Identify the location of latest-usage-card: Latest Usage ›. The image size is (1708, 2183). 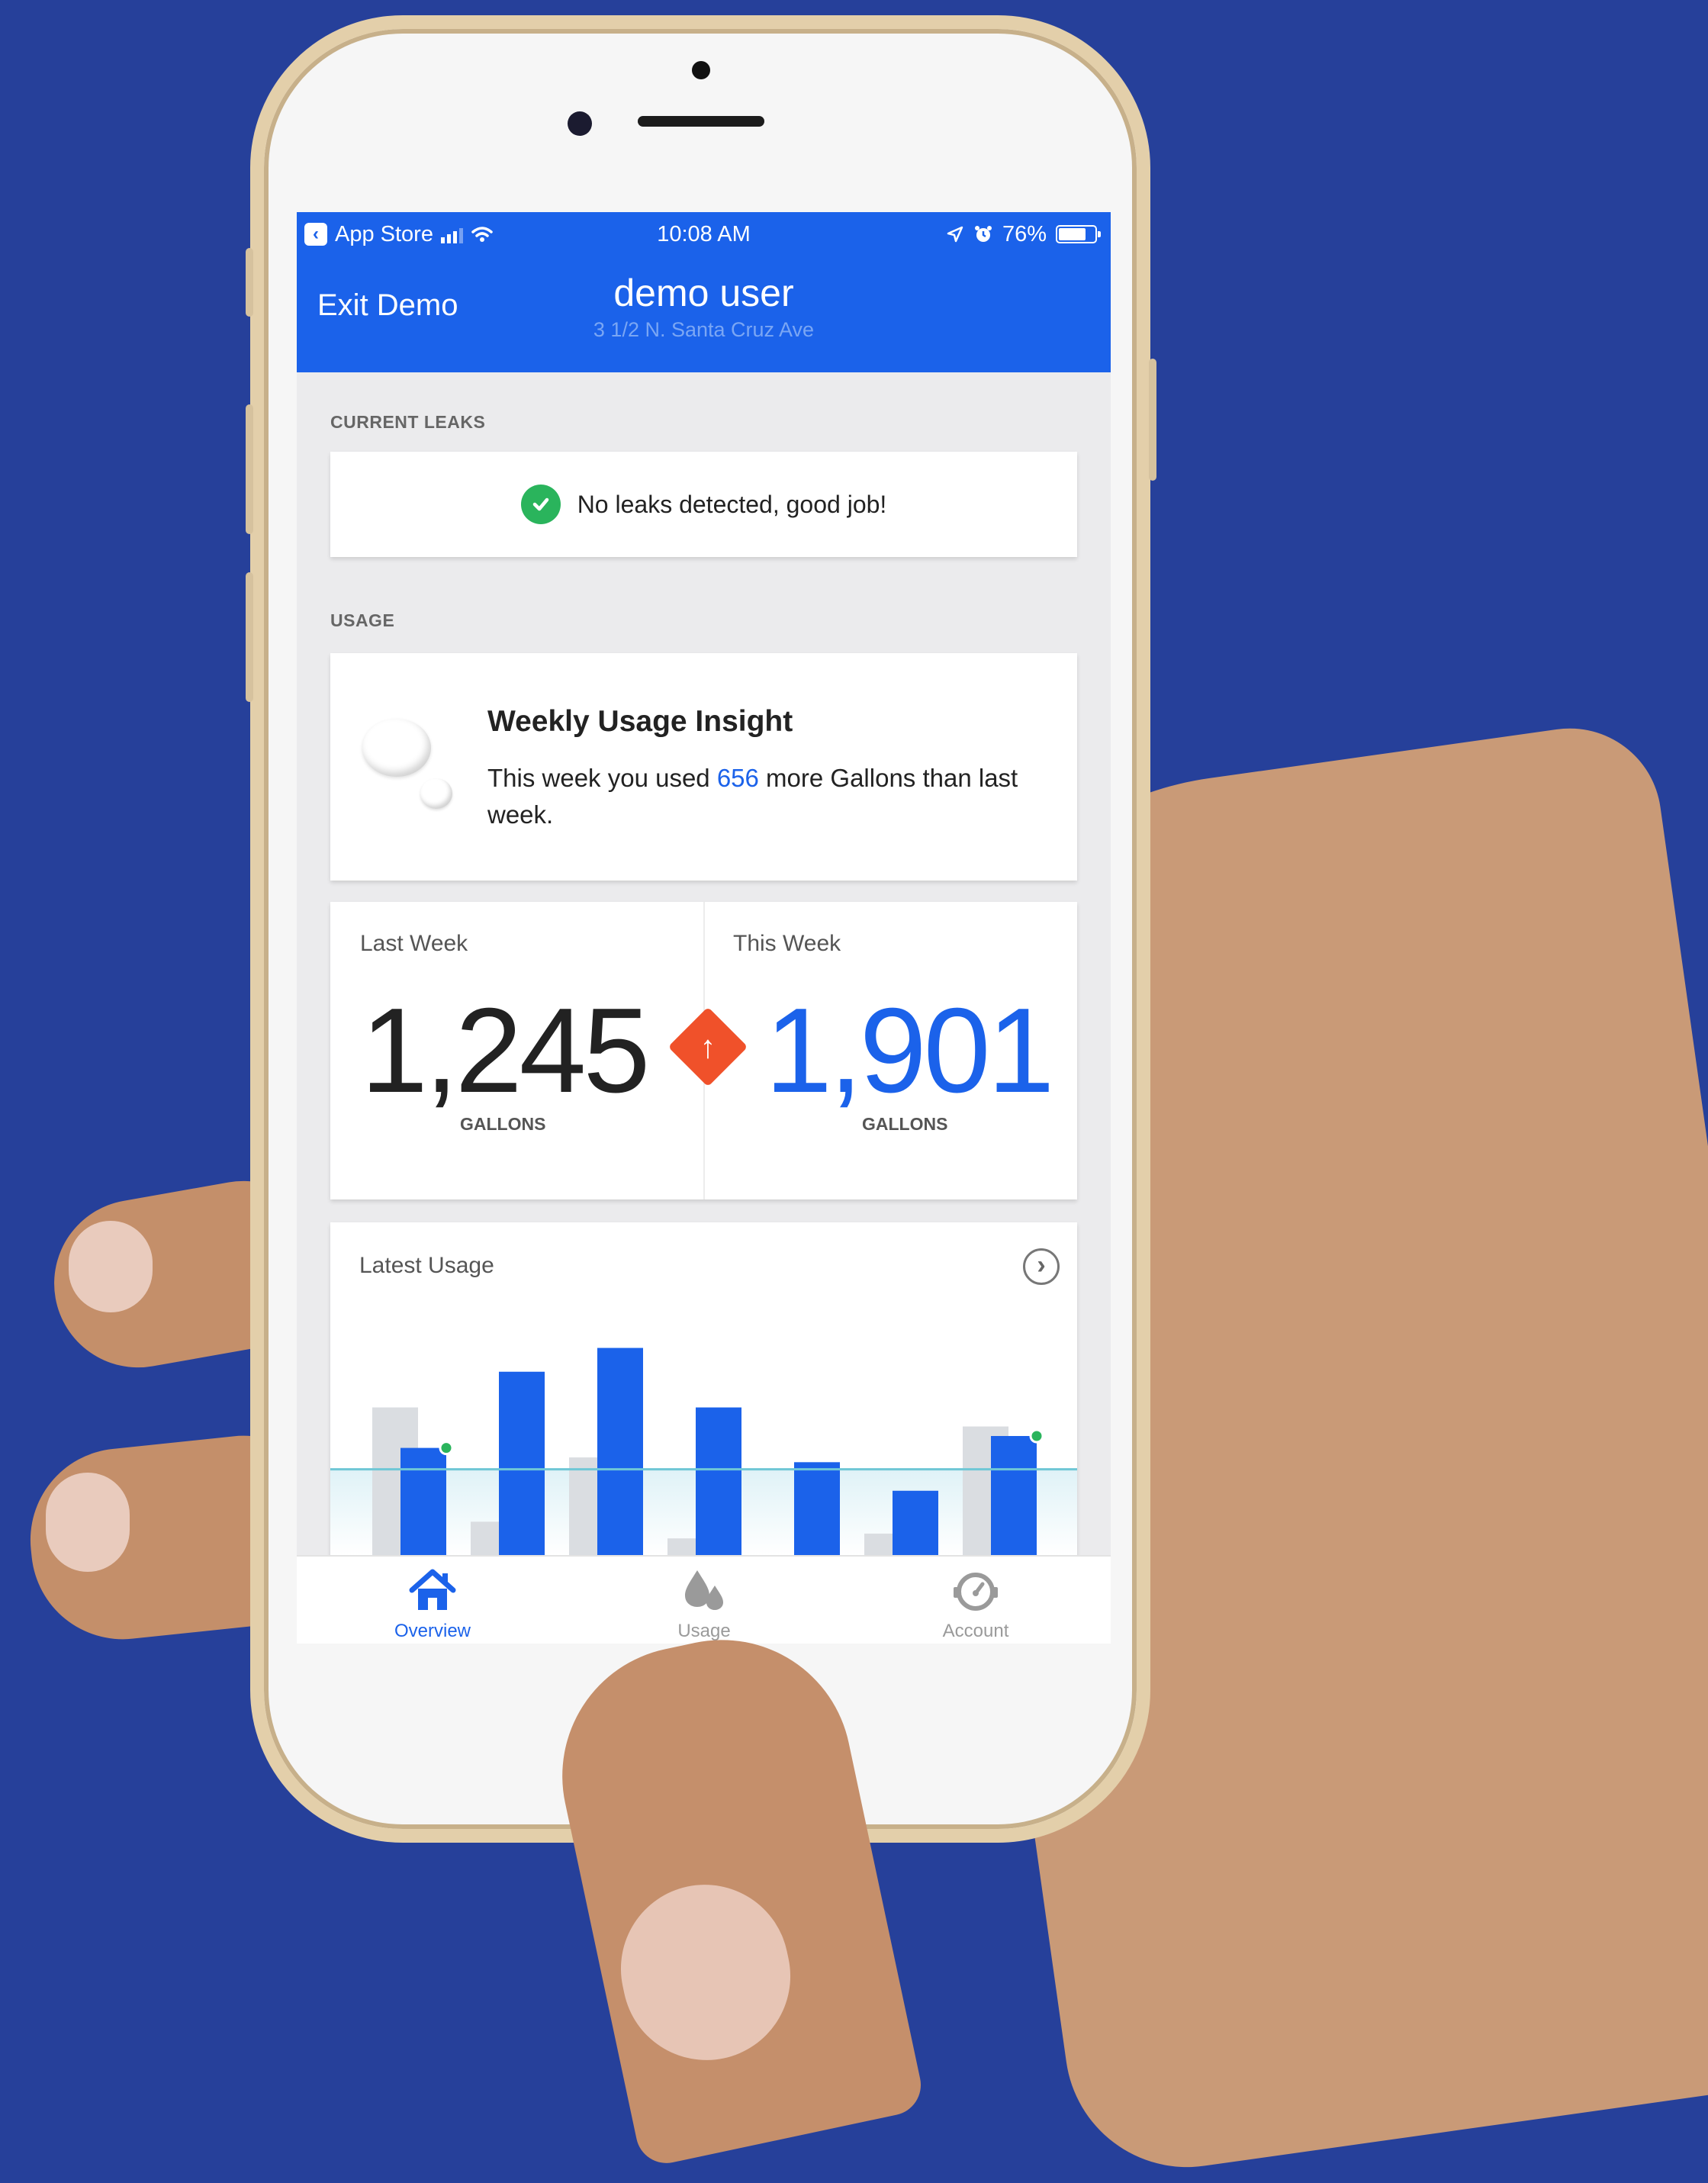
(703, 1413).